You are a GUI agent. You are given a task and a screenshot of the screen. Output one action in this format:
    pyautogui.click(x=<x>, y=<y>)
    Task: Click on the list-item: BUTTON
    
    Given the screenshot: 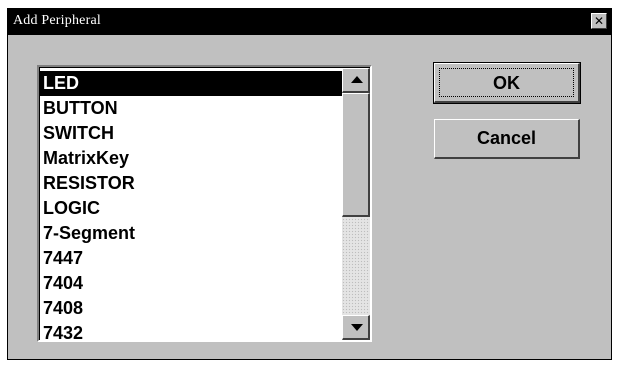 What is the action you would take?
    pyautogui.click(x=191, y=108)
    